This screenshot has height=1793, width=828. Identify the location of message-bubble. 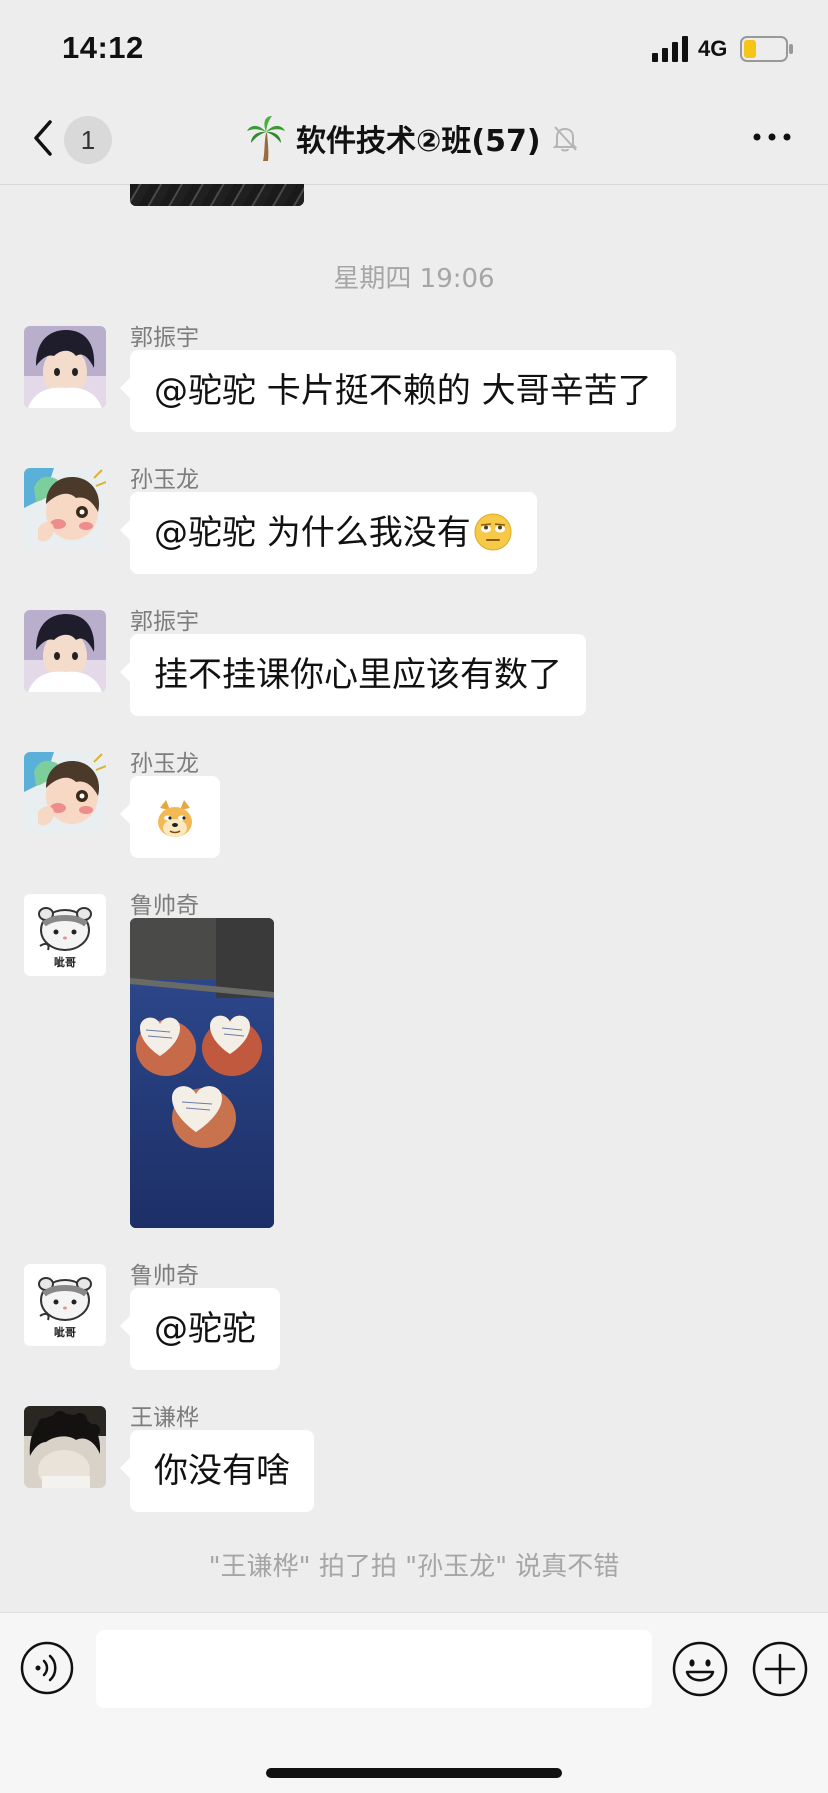
(170, 817).